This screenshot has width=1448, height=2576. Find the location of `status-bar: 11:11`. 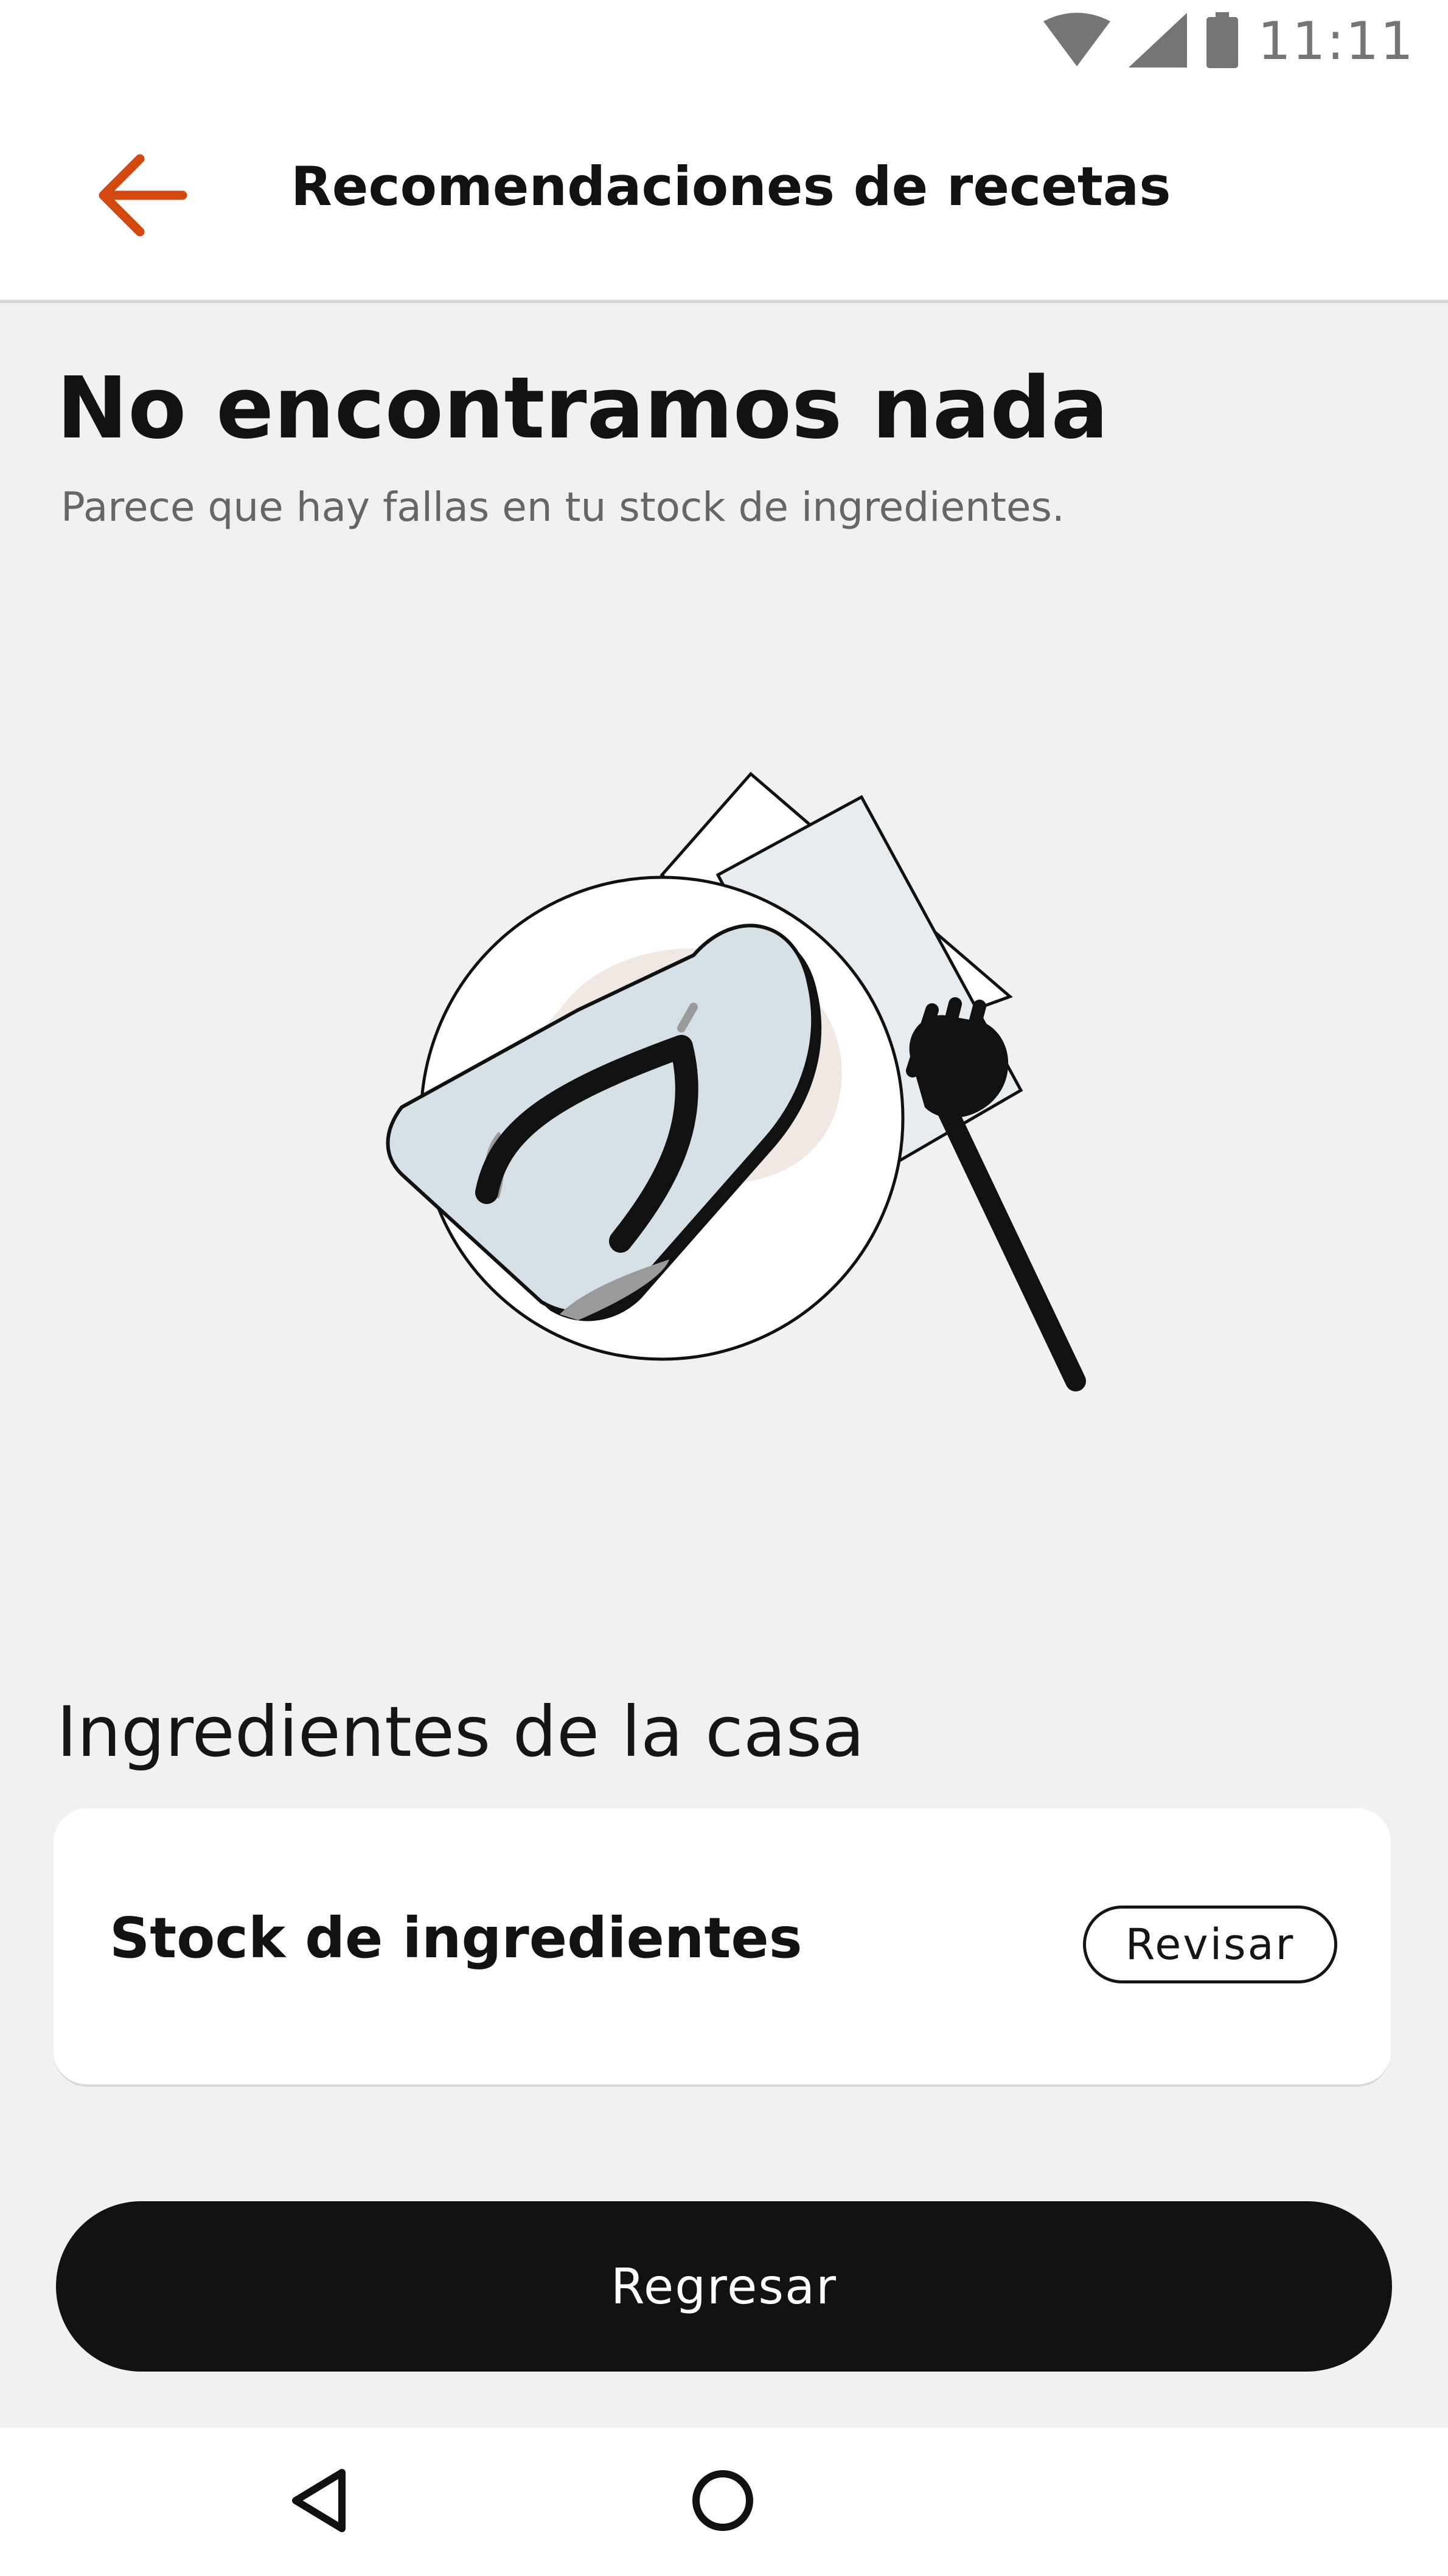

status-bar: 11:11 is located at coordinates (724, 45).